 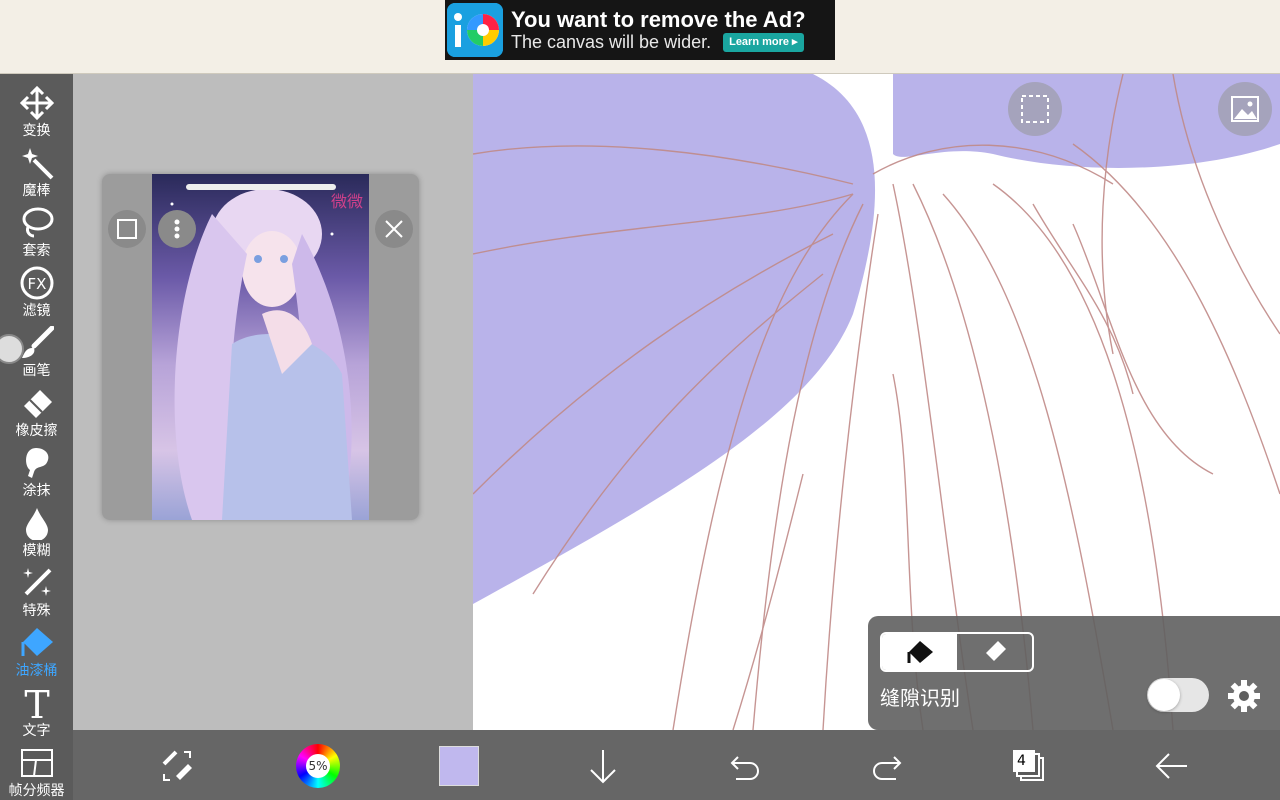 I want to click on tool-transform: 变换, so click(x=36, y=110).